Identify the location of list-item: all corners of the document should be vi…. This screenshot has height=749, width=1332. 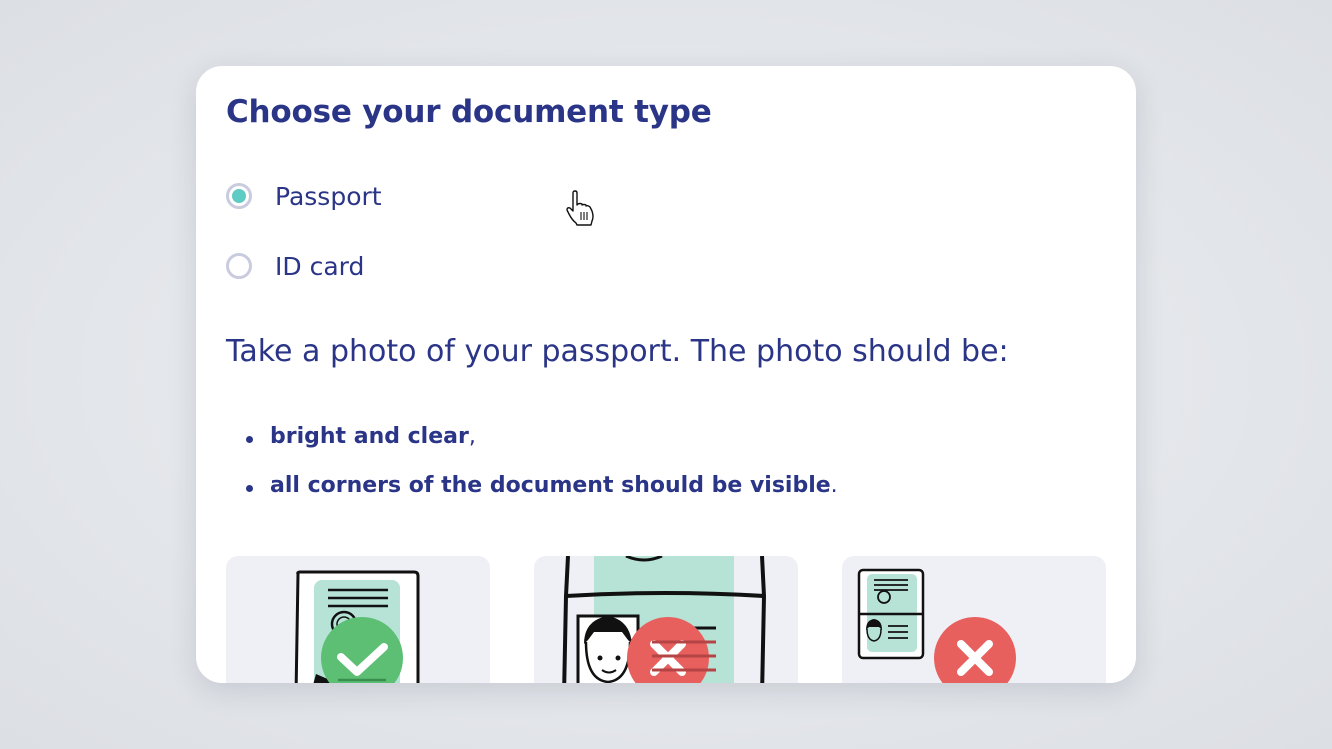
(539, 497).